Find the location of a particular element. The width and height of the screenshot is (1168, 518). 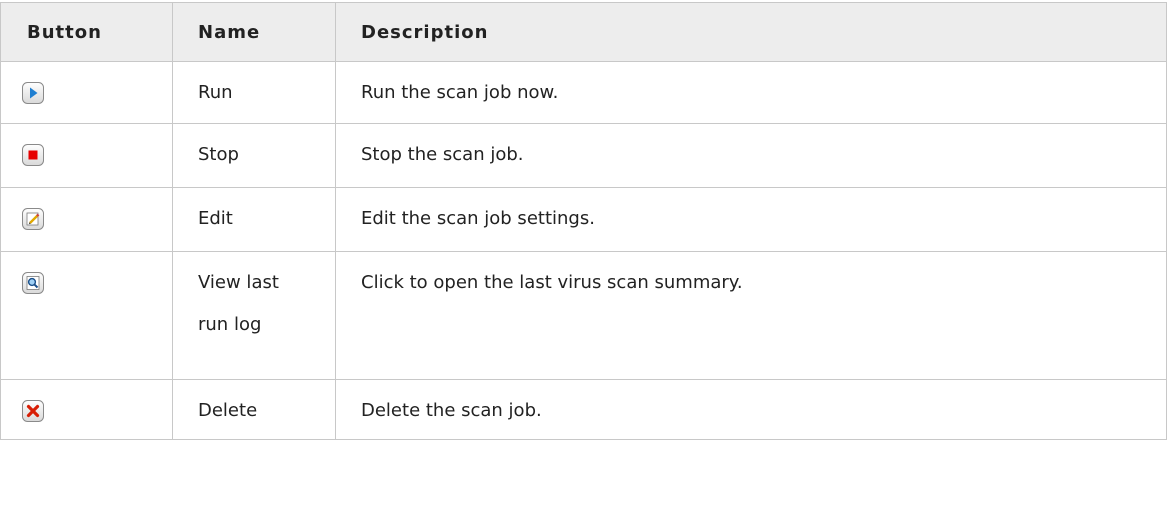

name-cell: View last run log is located at coordinates (254, 315).